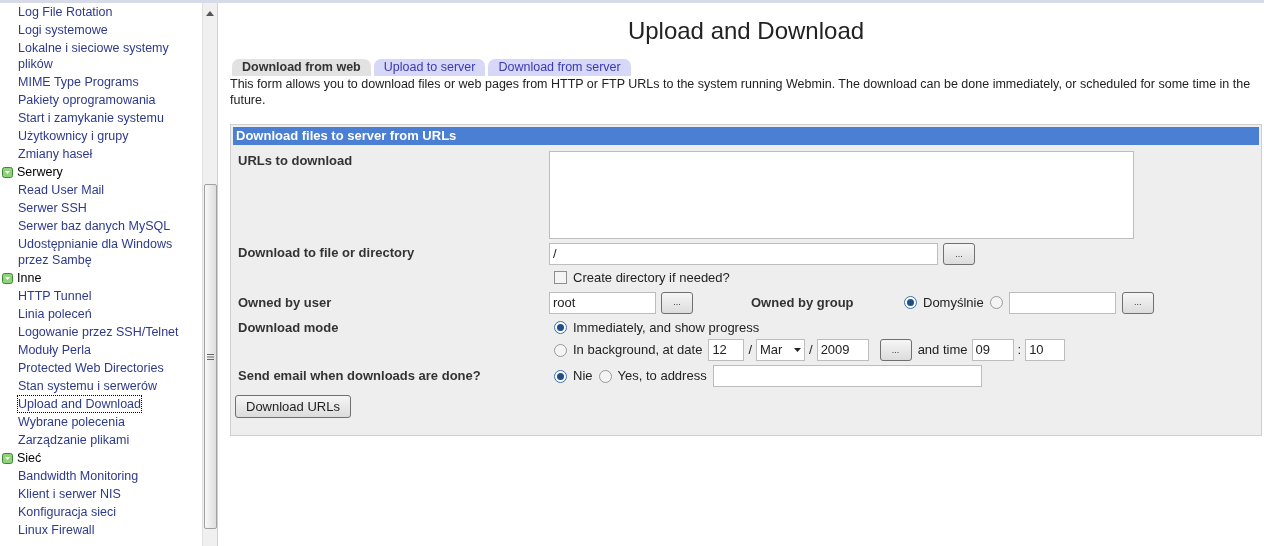 This screenshot has width=1264, height=546. Describe the element at coordinates (803, 302) in the screenshot. I see `field-label: Owned by group` at that location.